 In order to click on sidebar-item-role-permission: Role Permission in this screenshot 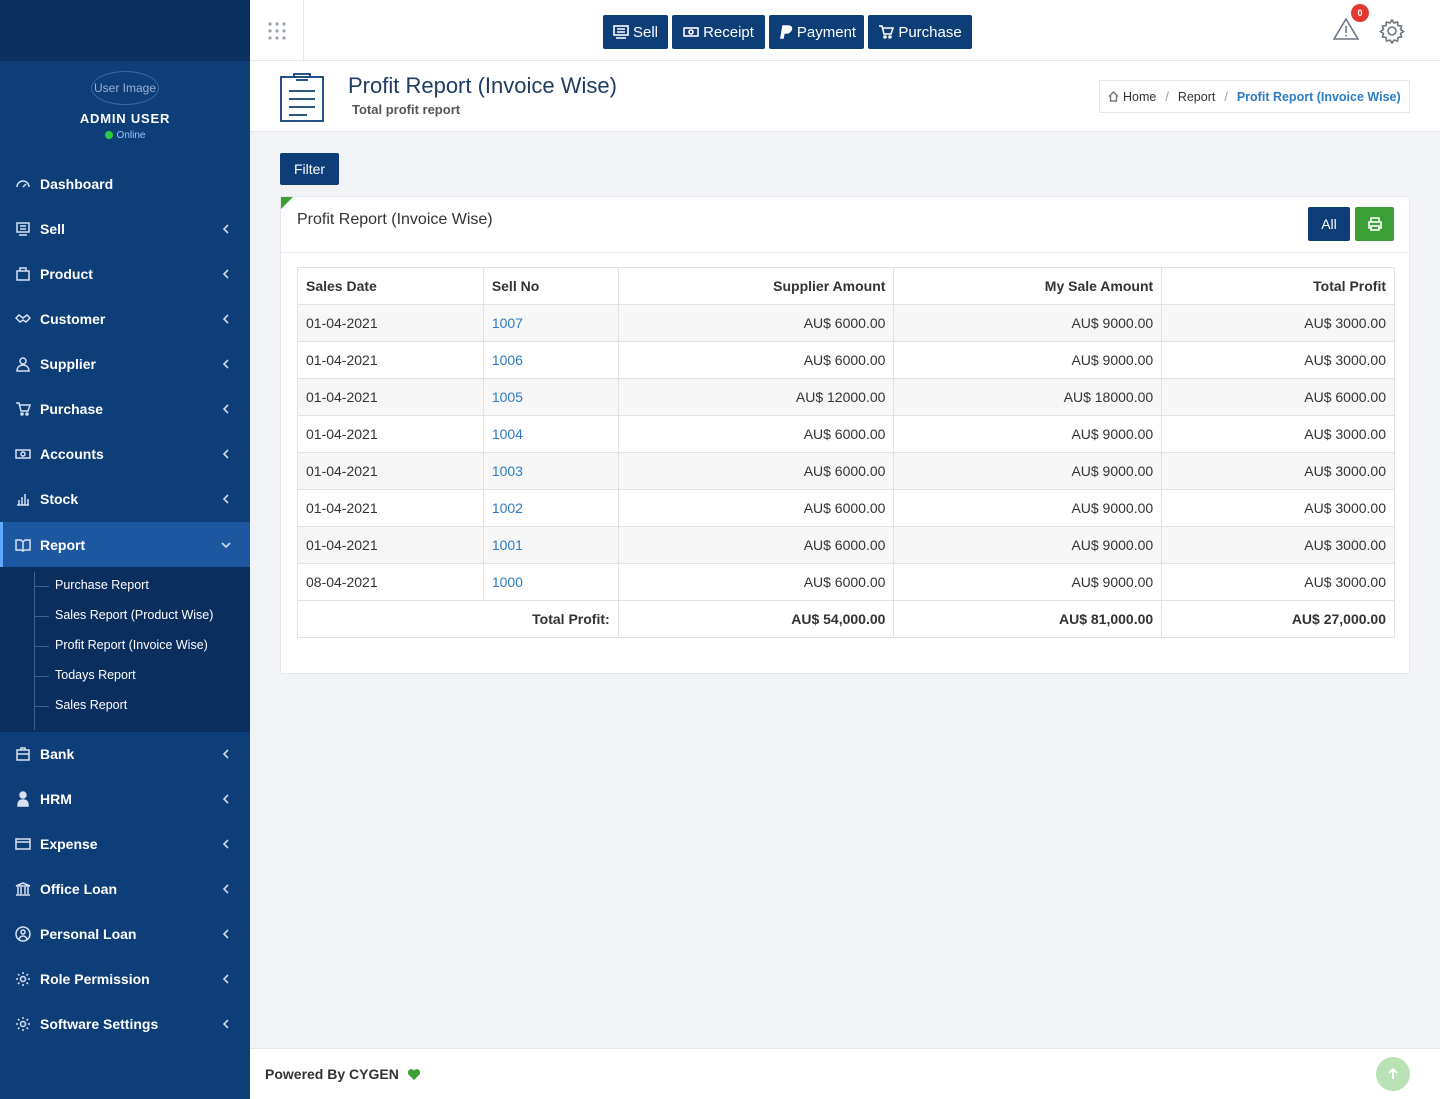, I will do `click(125, 978)`.